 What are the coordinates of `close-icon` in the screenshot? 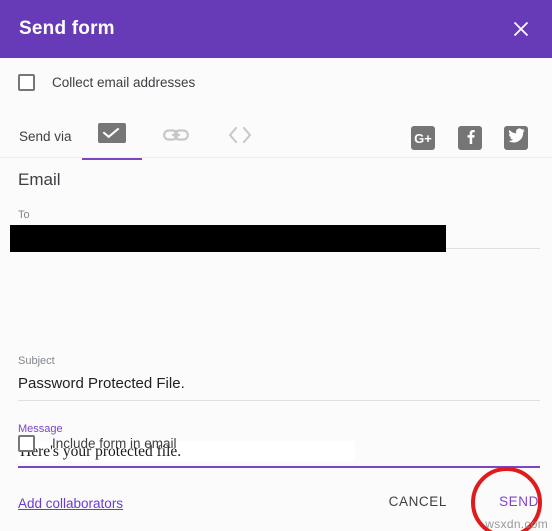 It's located at (521, 29).